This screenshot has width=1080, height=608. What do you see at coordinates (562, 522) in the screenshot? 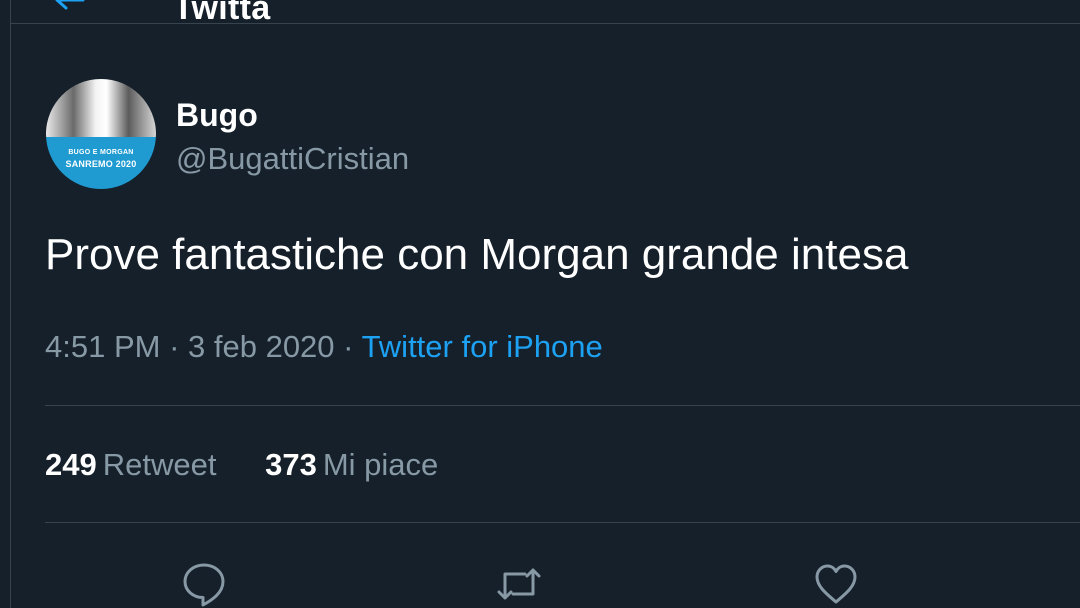
I see `stats-bottom-divider` at bounding box center [562, 522].